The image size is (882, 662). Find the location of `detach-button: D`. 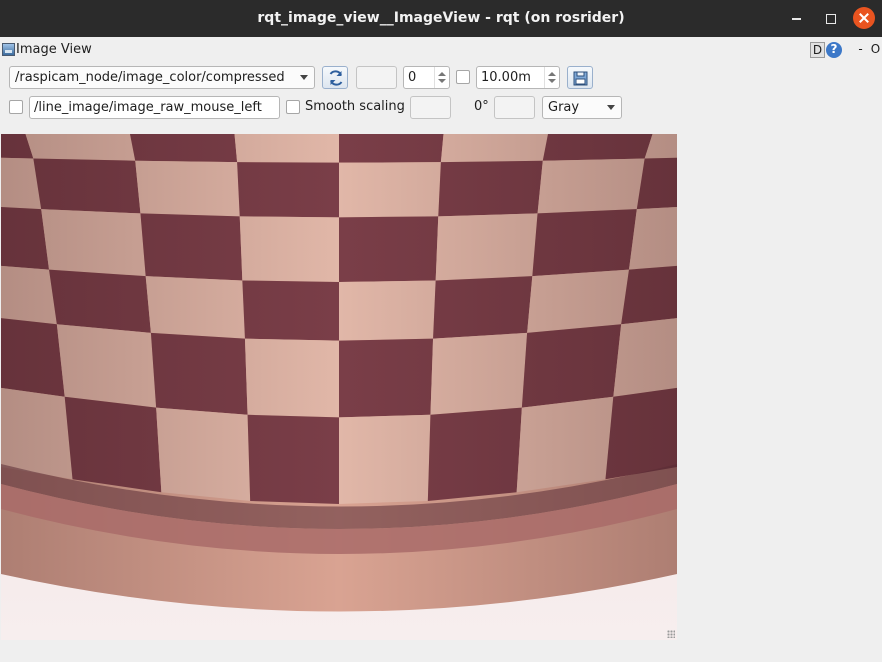

detach-button: D is located at coordinates (817, 50).